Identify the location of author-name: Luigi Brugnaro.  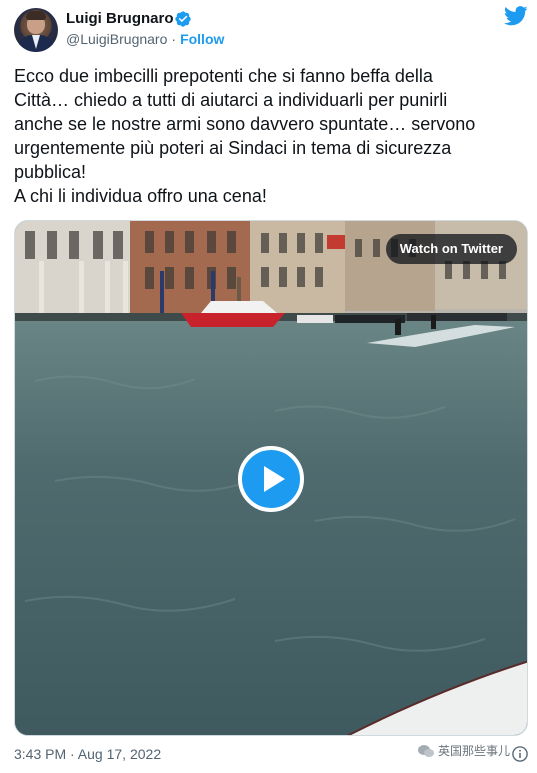
(120, 19).